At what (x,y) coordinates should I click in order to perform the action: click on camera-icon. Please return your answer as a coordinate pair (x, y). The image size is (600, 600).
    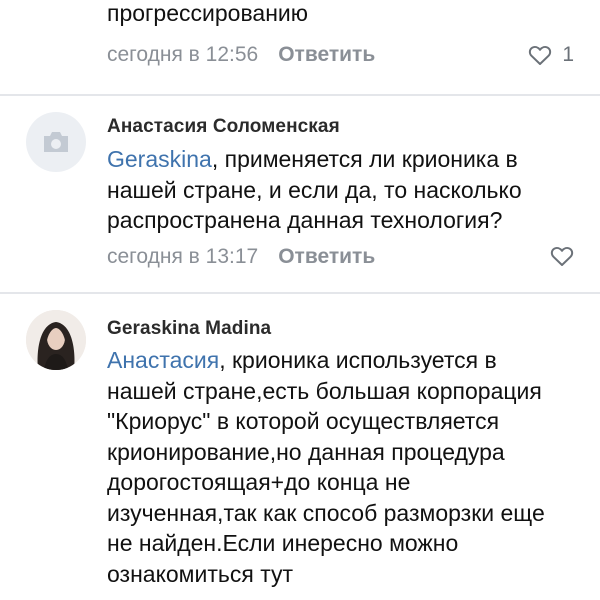
    Looking at the image, I should click on (56, 142).